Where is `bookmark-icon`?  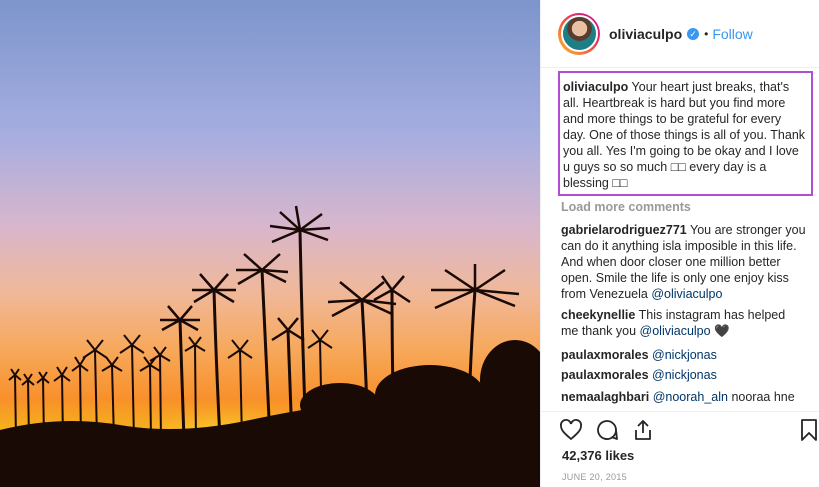 bookmark-icon is located at coordinates (808, 430).